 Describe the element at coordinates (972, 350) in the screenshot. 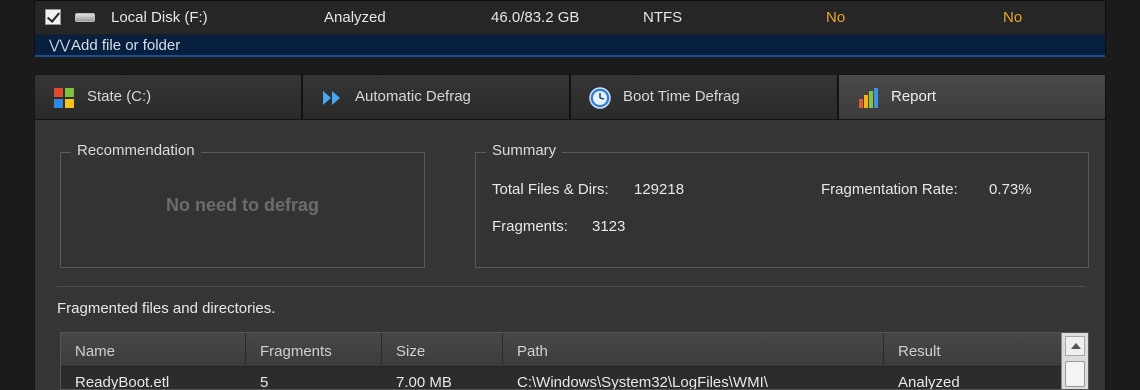

I see `column-result: Result` at that location.